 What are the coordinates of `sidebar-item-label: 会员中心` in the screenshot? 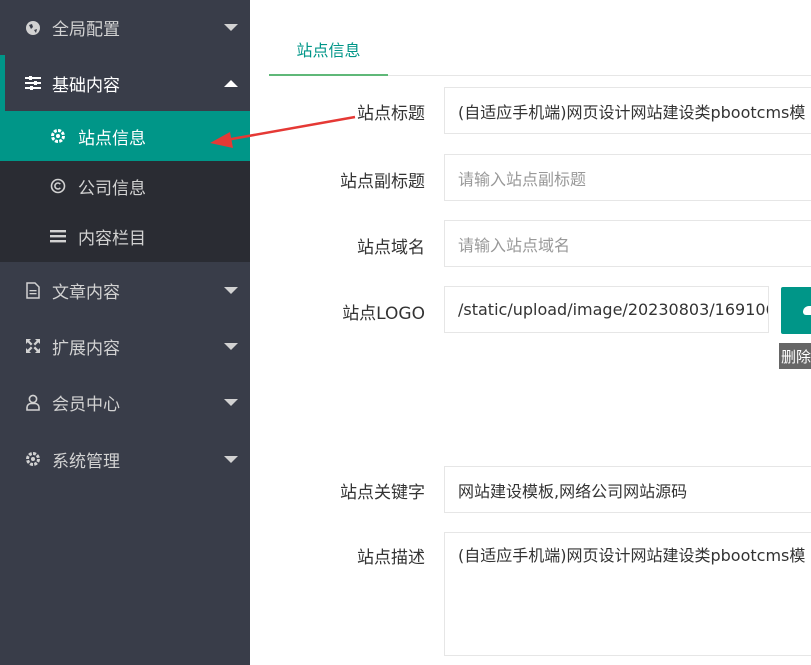 It's located at (86, 405).